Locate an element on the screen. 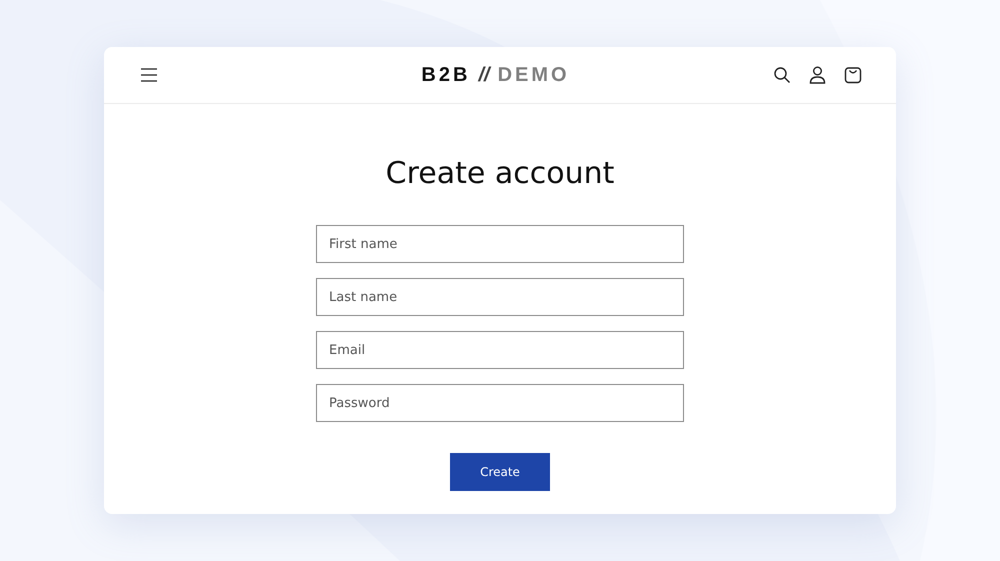 This screenshot has width=1000, height=561. search-icon is located at coordinates (781, 75).